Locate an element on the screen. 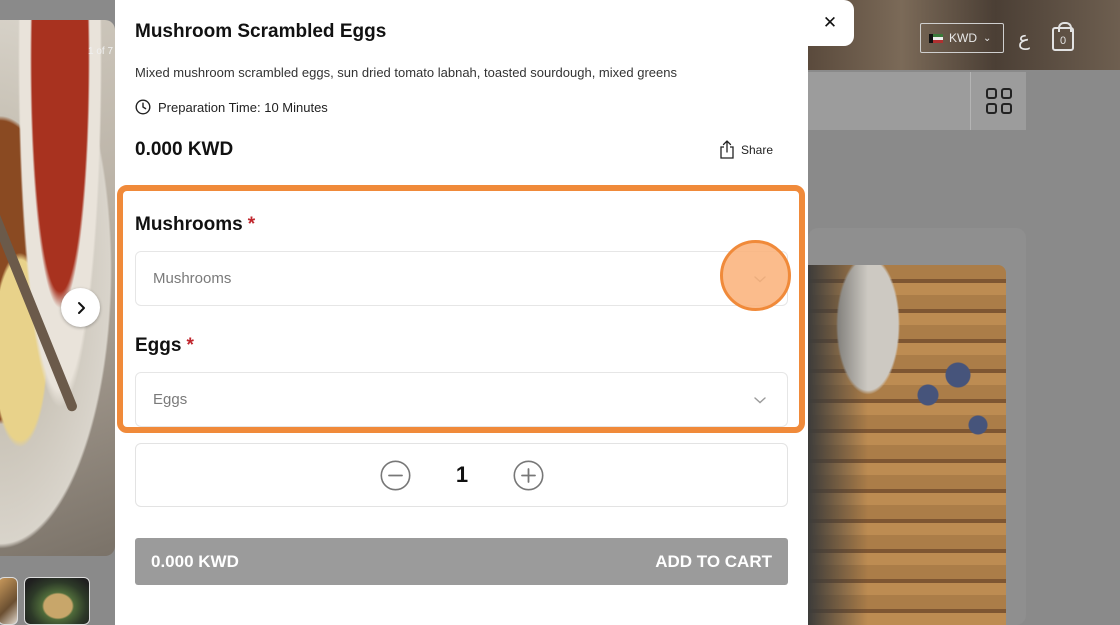 The height and width of the screenshot is (625, 1120). quantity-value: 1 is located at coordinates (462, 474).